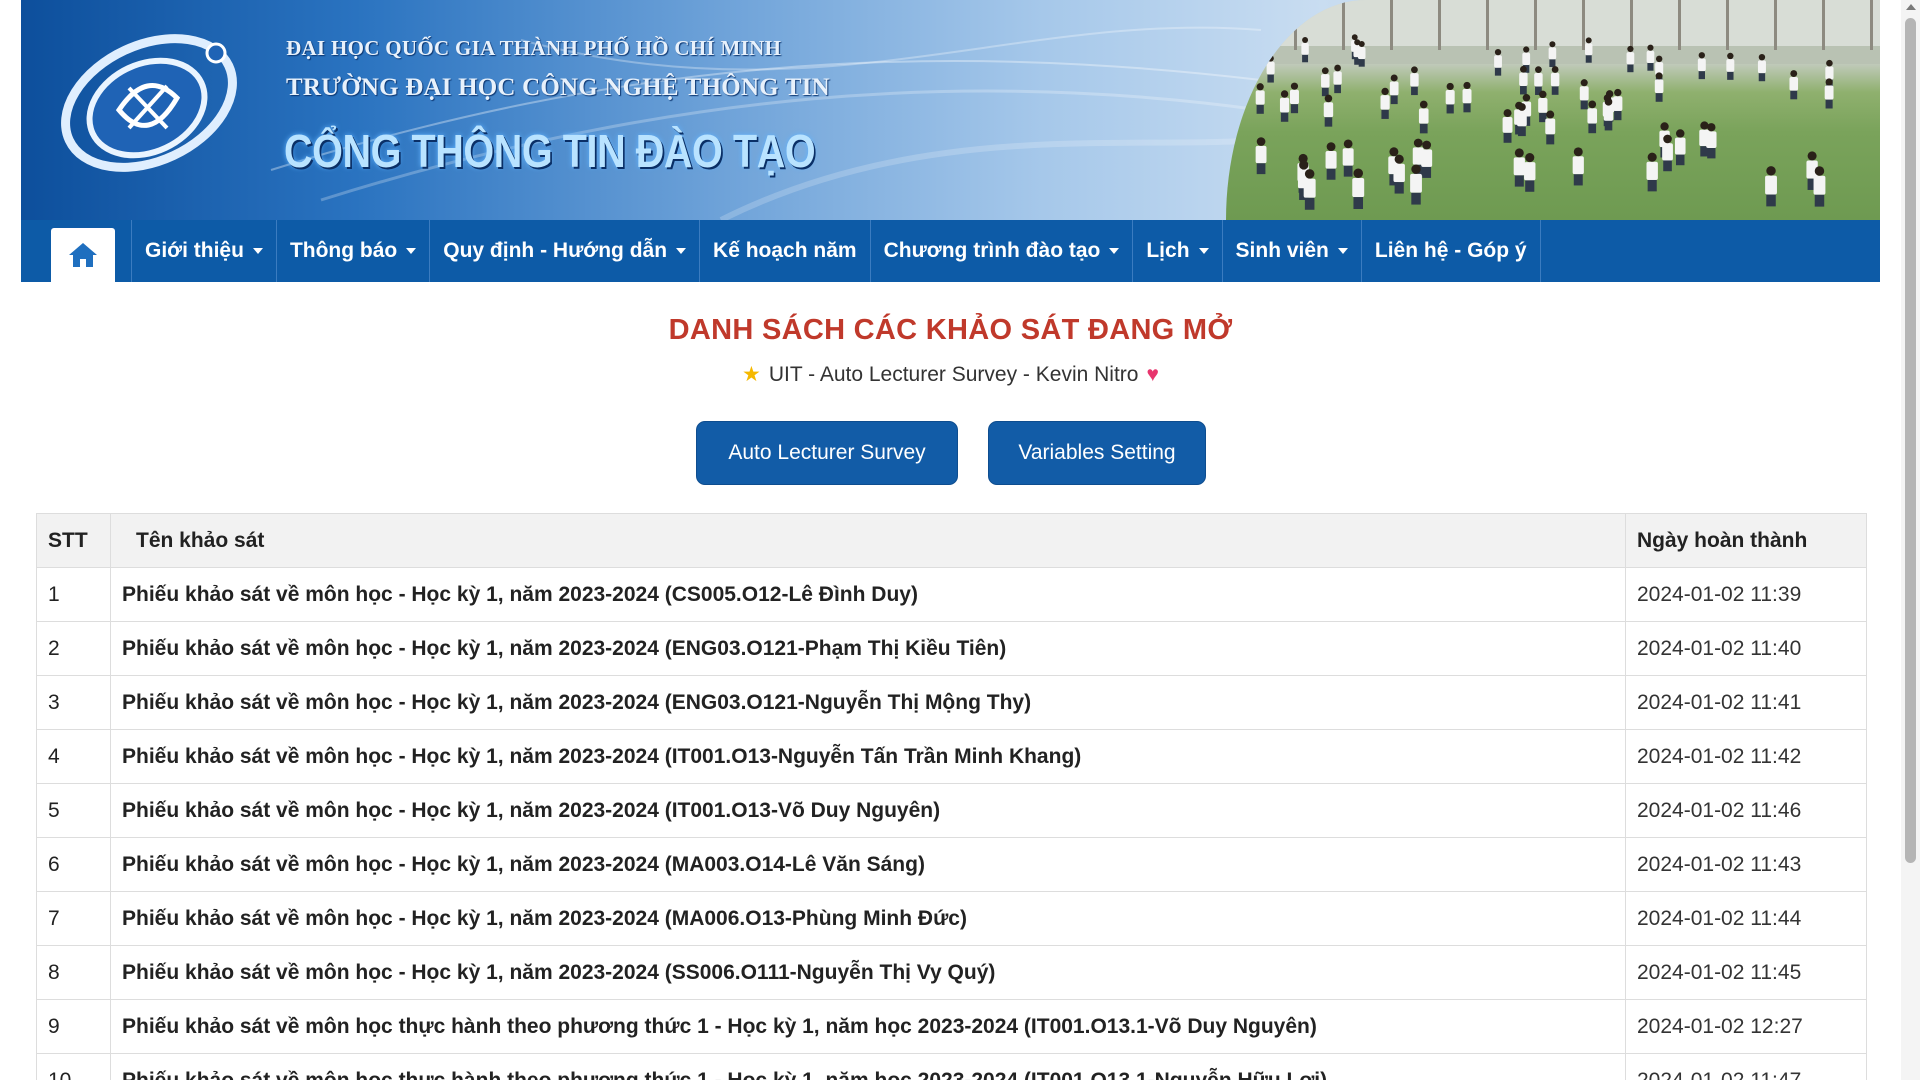 This screenshot has height=1080, width=1920. What do you see at coordinates (73, 864) in the screenshot?
I see `row-stt: 6` at bounding box center [73, 864].